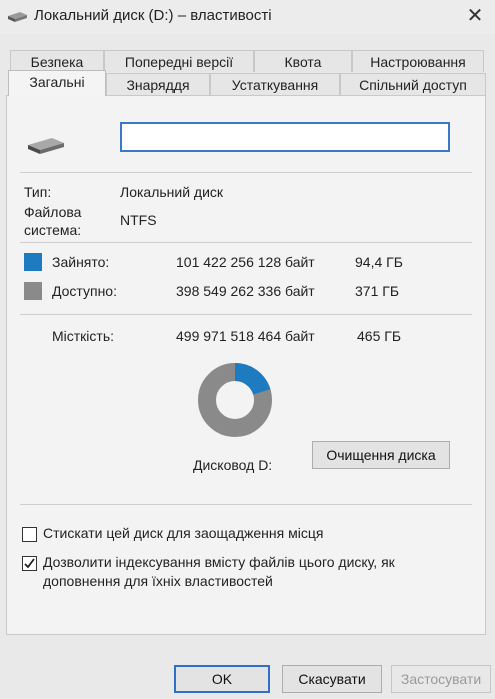 This screenshot has width=495, height=699. Describe the element at coordinates (33, 291) in the screenshot. I see `free-swatch` at that location.